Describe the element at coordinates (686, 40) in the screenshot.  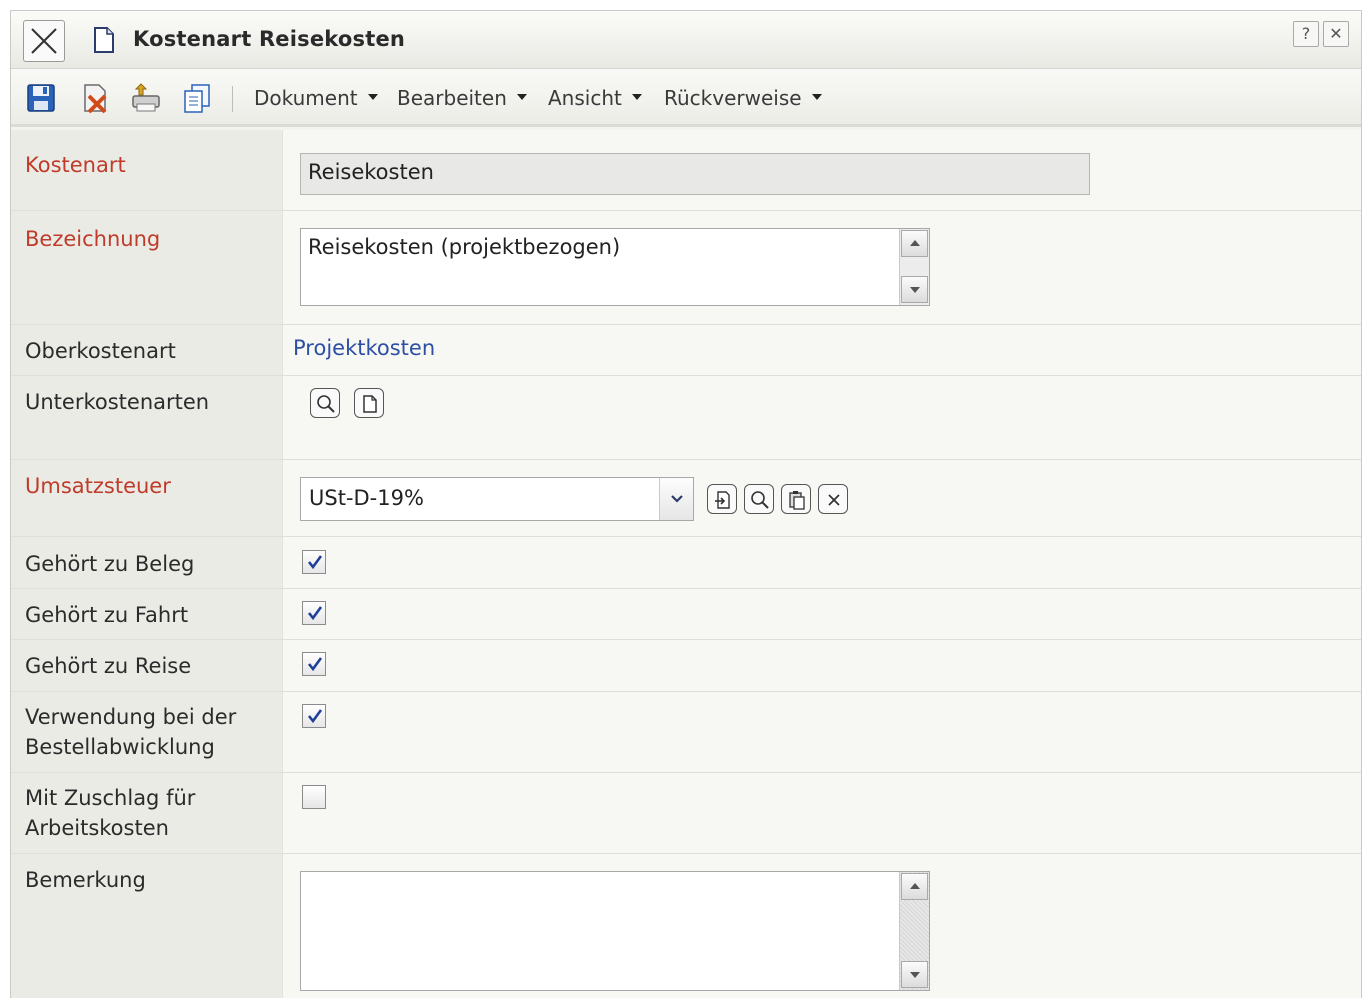
I see `title-bar: Kostenart Reisekosten ? ✕` at that location.